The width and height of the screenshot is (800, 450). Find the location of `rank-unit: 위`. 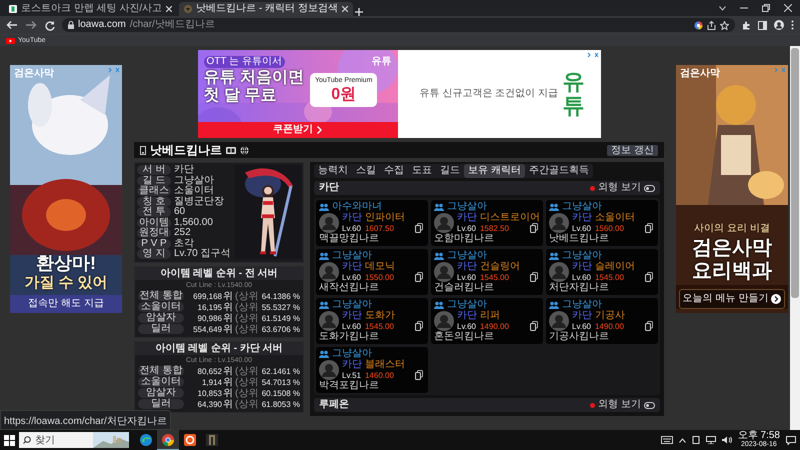

rank-unit: 위 is located at coordinates (228, 296).